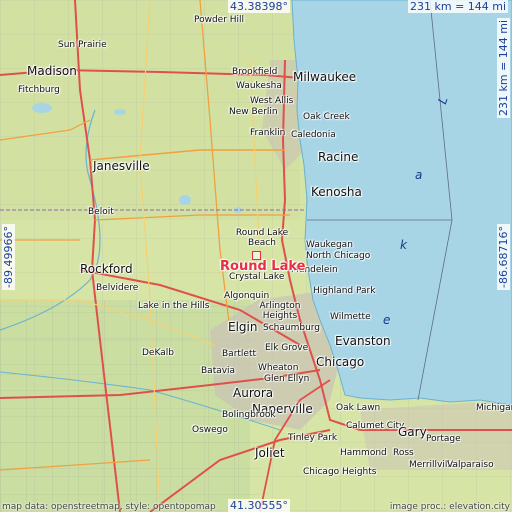  What do you see at coordinates (278, 368) in the screenshot?
I see `place-wheaton: Wheaton` at bounding box center [278, 368].